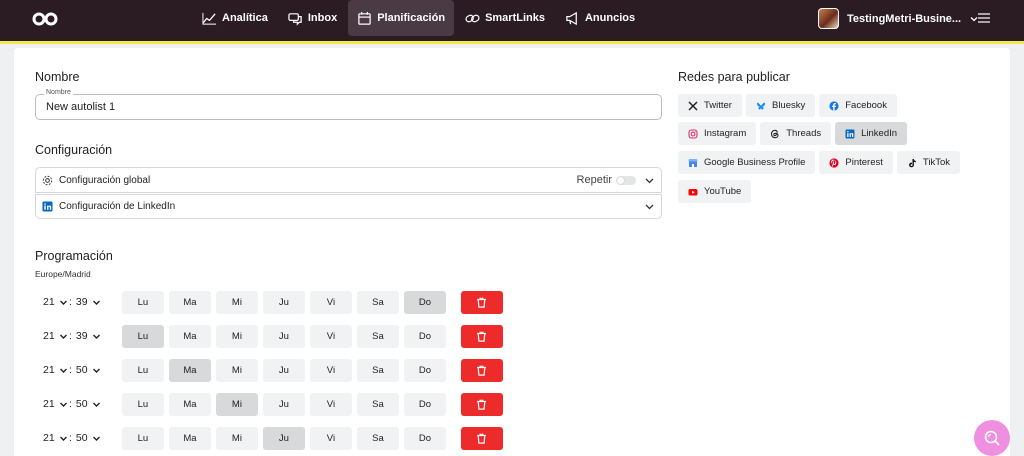 The height and width of the screenshot is (456, 1024). I want to click on network-label: TikTok, so click(936, 162).